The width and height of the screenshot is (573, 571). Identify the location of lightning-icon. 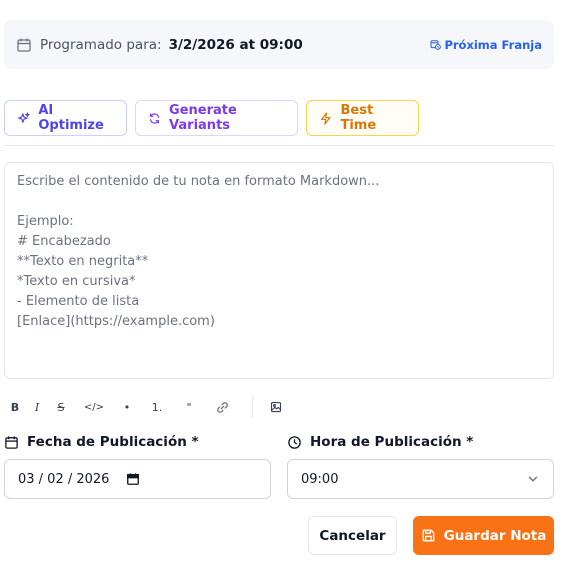
(325, 118).